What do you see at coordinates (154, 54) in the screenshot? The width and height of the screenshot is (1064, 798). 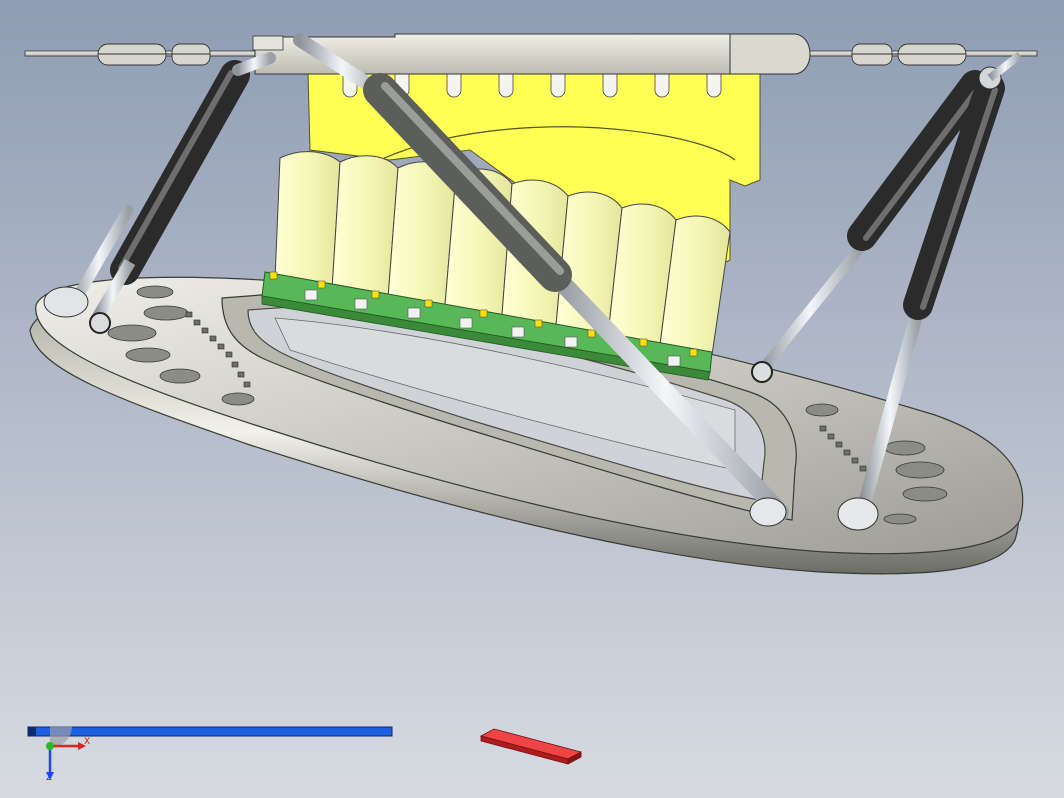 I see `pulley-discs-left` at bounding box center [154, 54].